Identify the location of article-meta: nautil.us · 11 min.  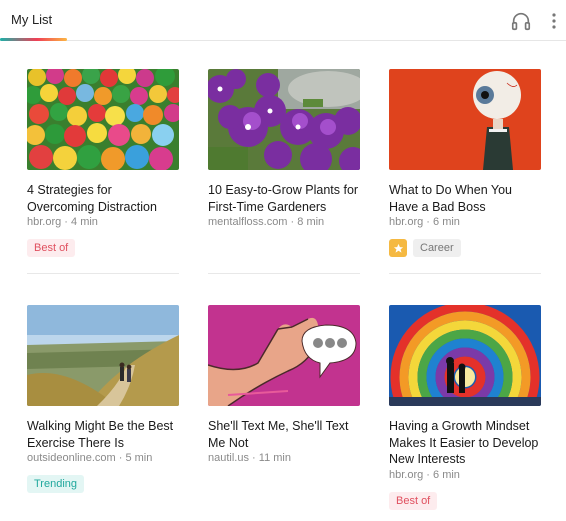
(249, 458).